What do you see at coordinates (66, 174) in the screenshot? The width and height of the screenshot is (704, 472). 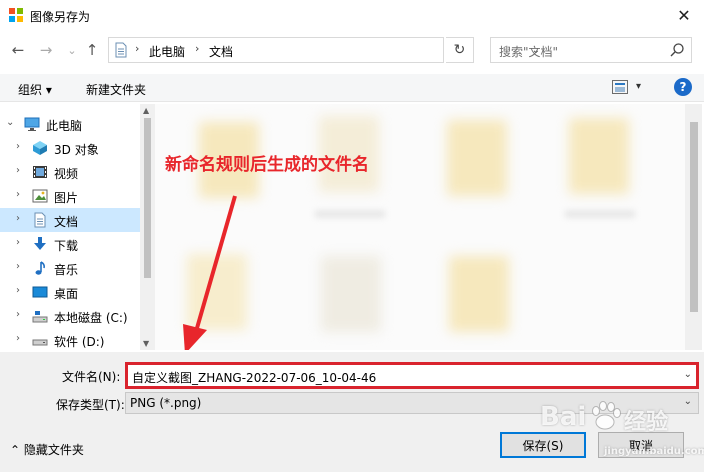 I see `tree-label: 视频` at bounding box center [66, 174].